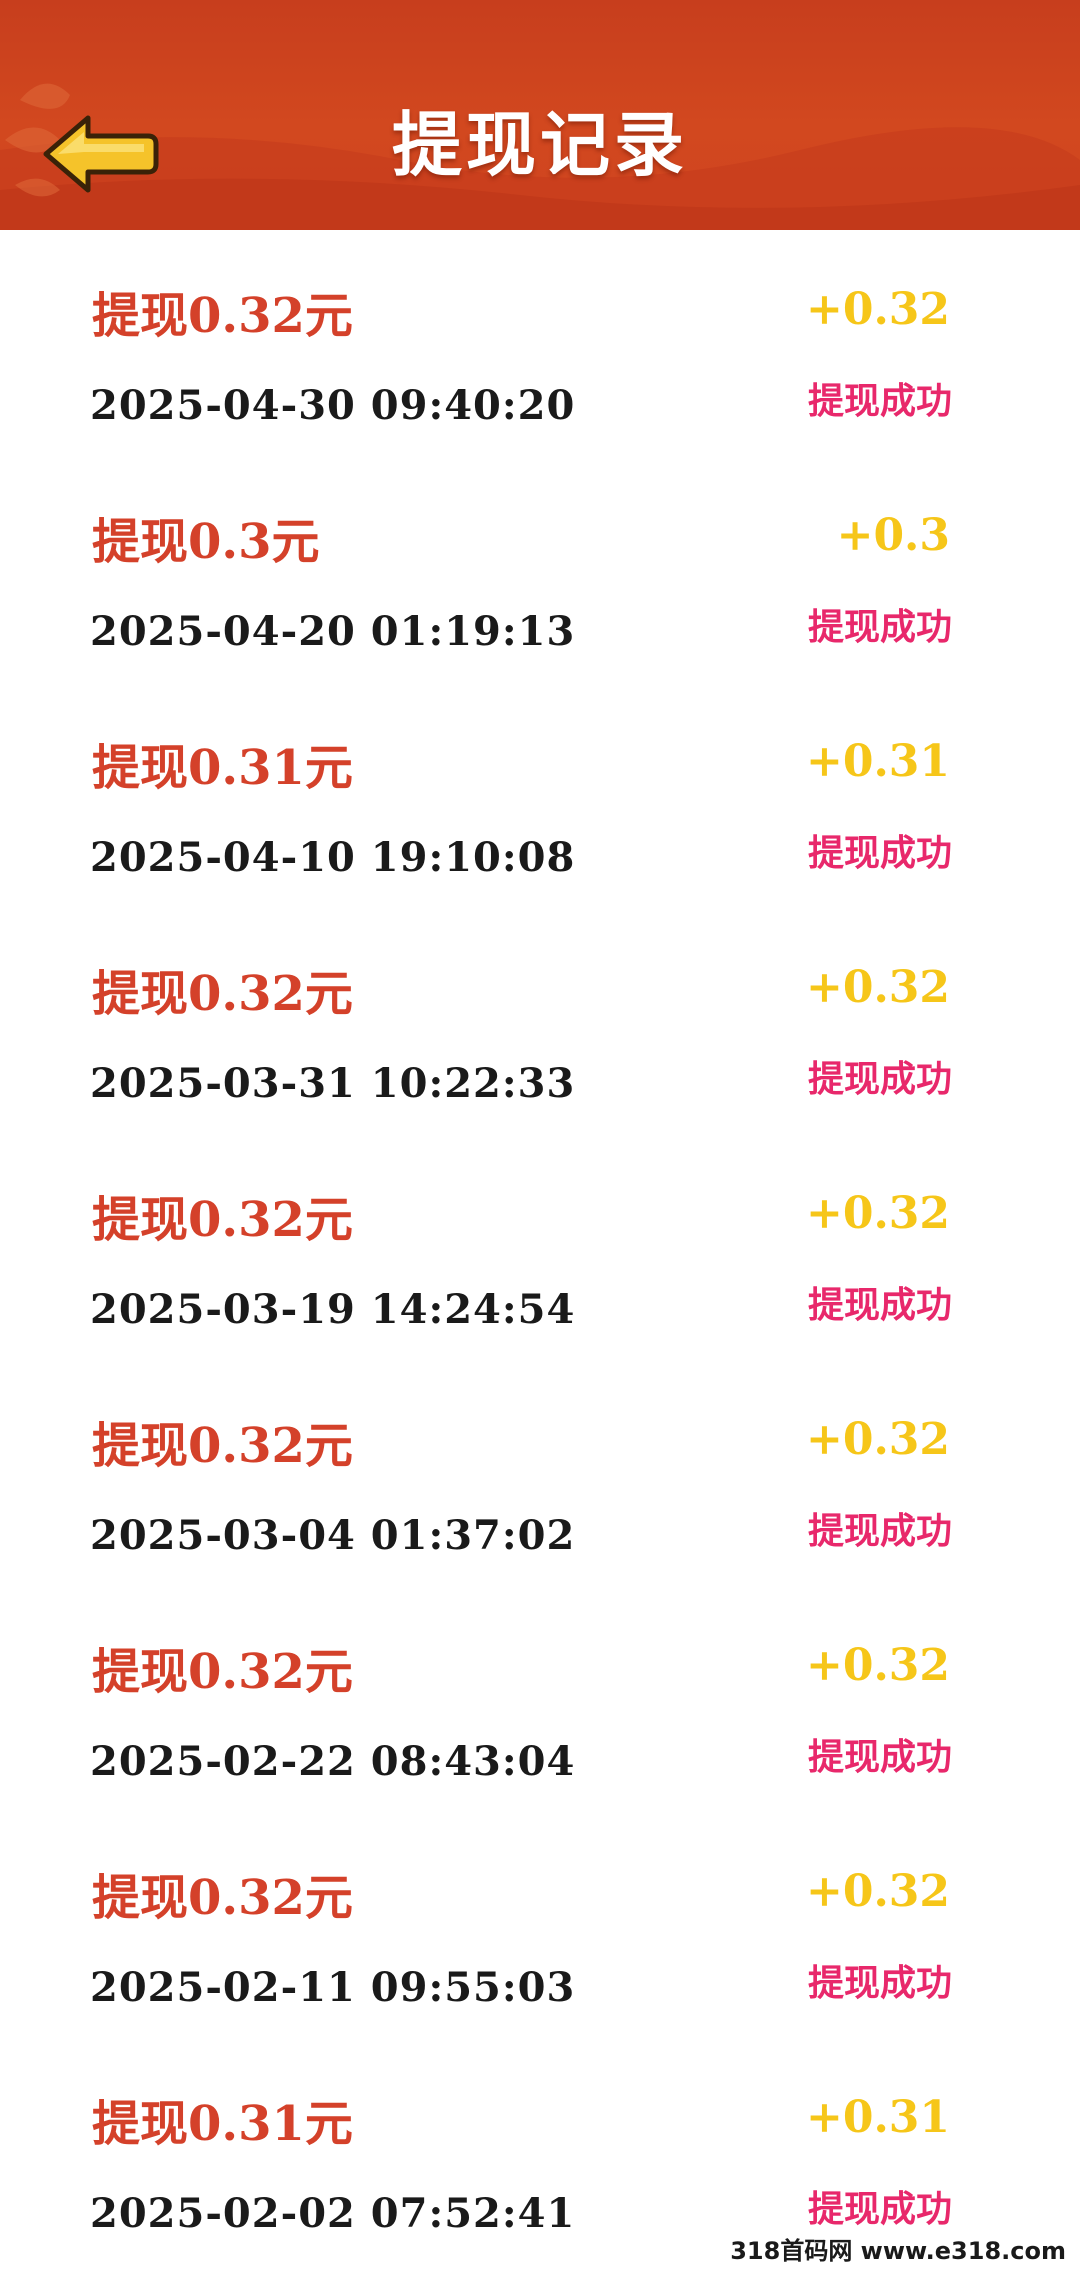  What do you see at coordinates (540, 1699) in the screenshot?
I see `list-item: 提现0.32元 +0.32 2025-02-22 08:43:04 提现成功` at bounding box center [540, 1699].